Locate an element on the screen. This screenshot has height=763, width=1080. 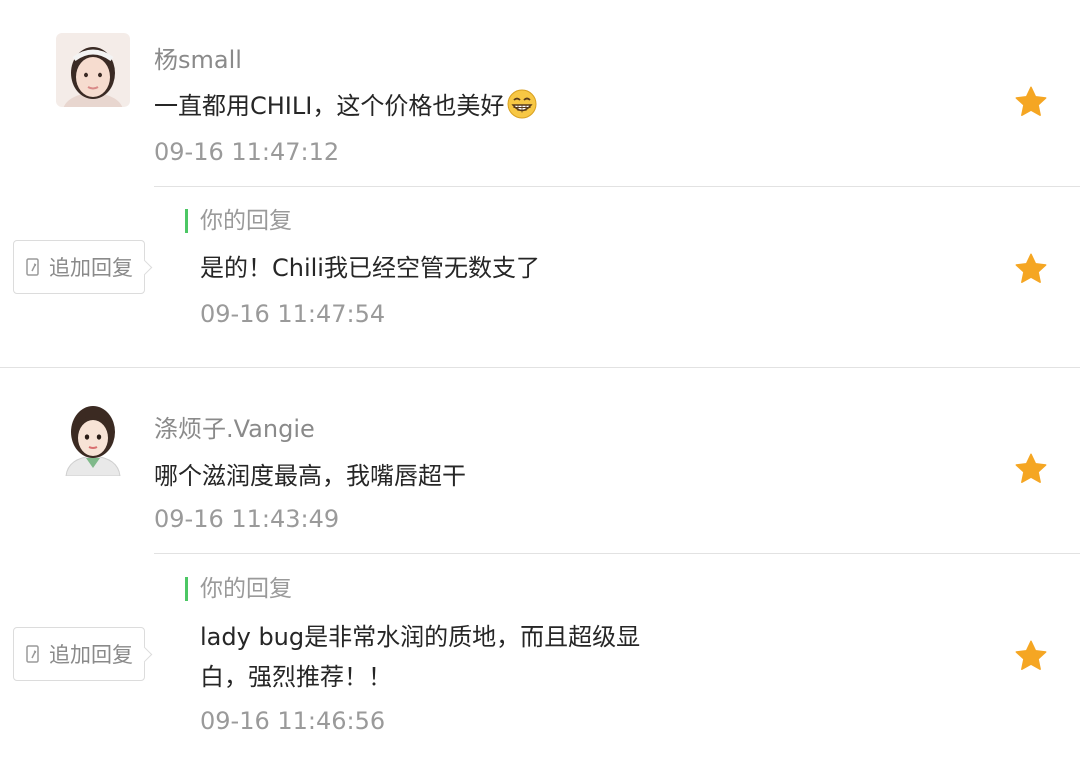
reply-time: 09-16 11:46:56 is located at coordinates (293, 721).